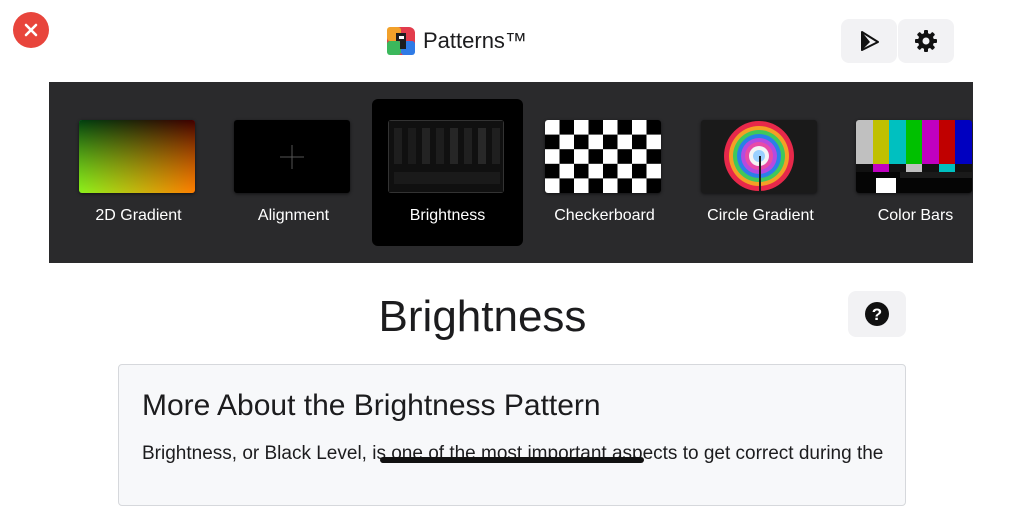 Image resolution: width=1024 pixels, height=506 pixels. What do you see at coordinates (760, 215) in the screenshot?
I see `pattern-label: Circle Gradient` at bounding box center [760, 215].